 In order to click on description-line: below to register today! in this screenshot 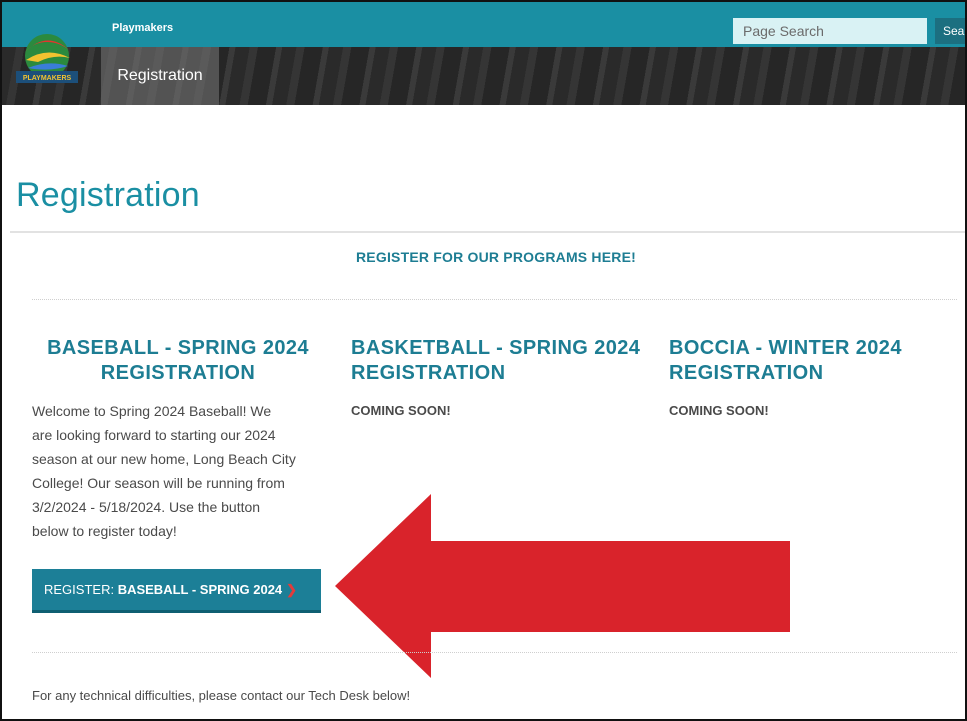, I will do `click(104, 531)`.